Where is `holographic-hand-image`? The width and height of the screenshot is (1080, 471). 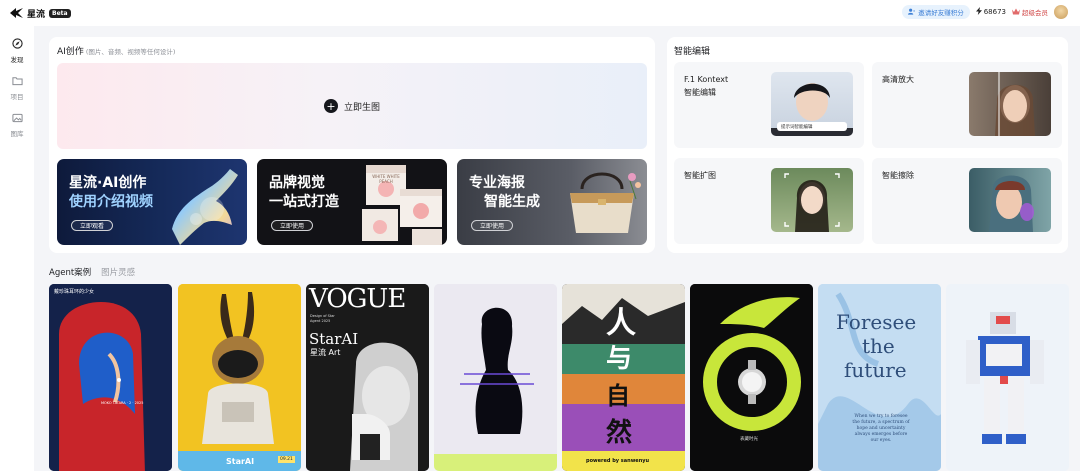 holographic-hand-image is located at coordinates (199, 202).